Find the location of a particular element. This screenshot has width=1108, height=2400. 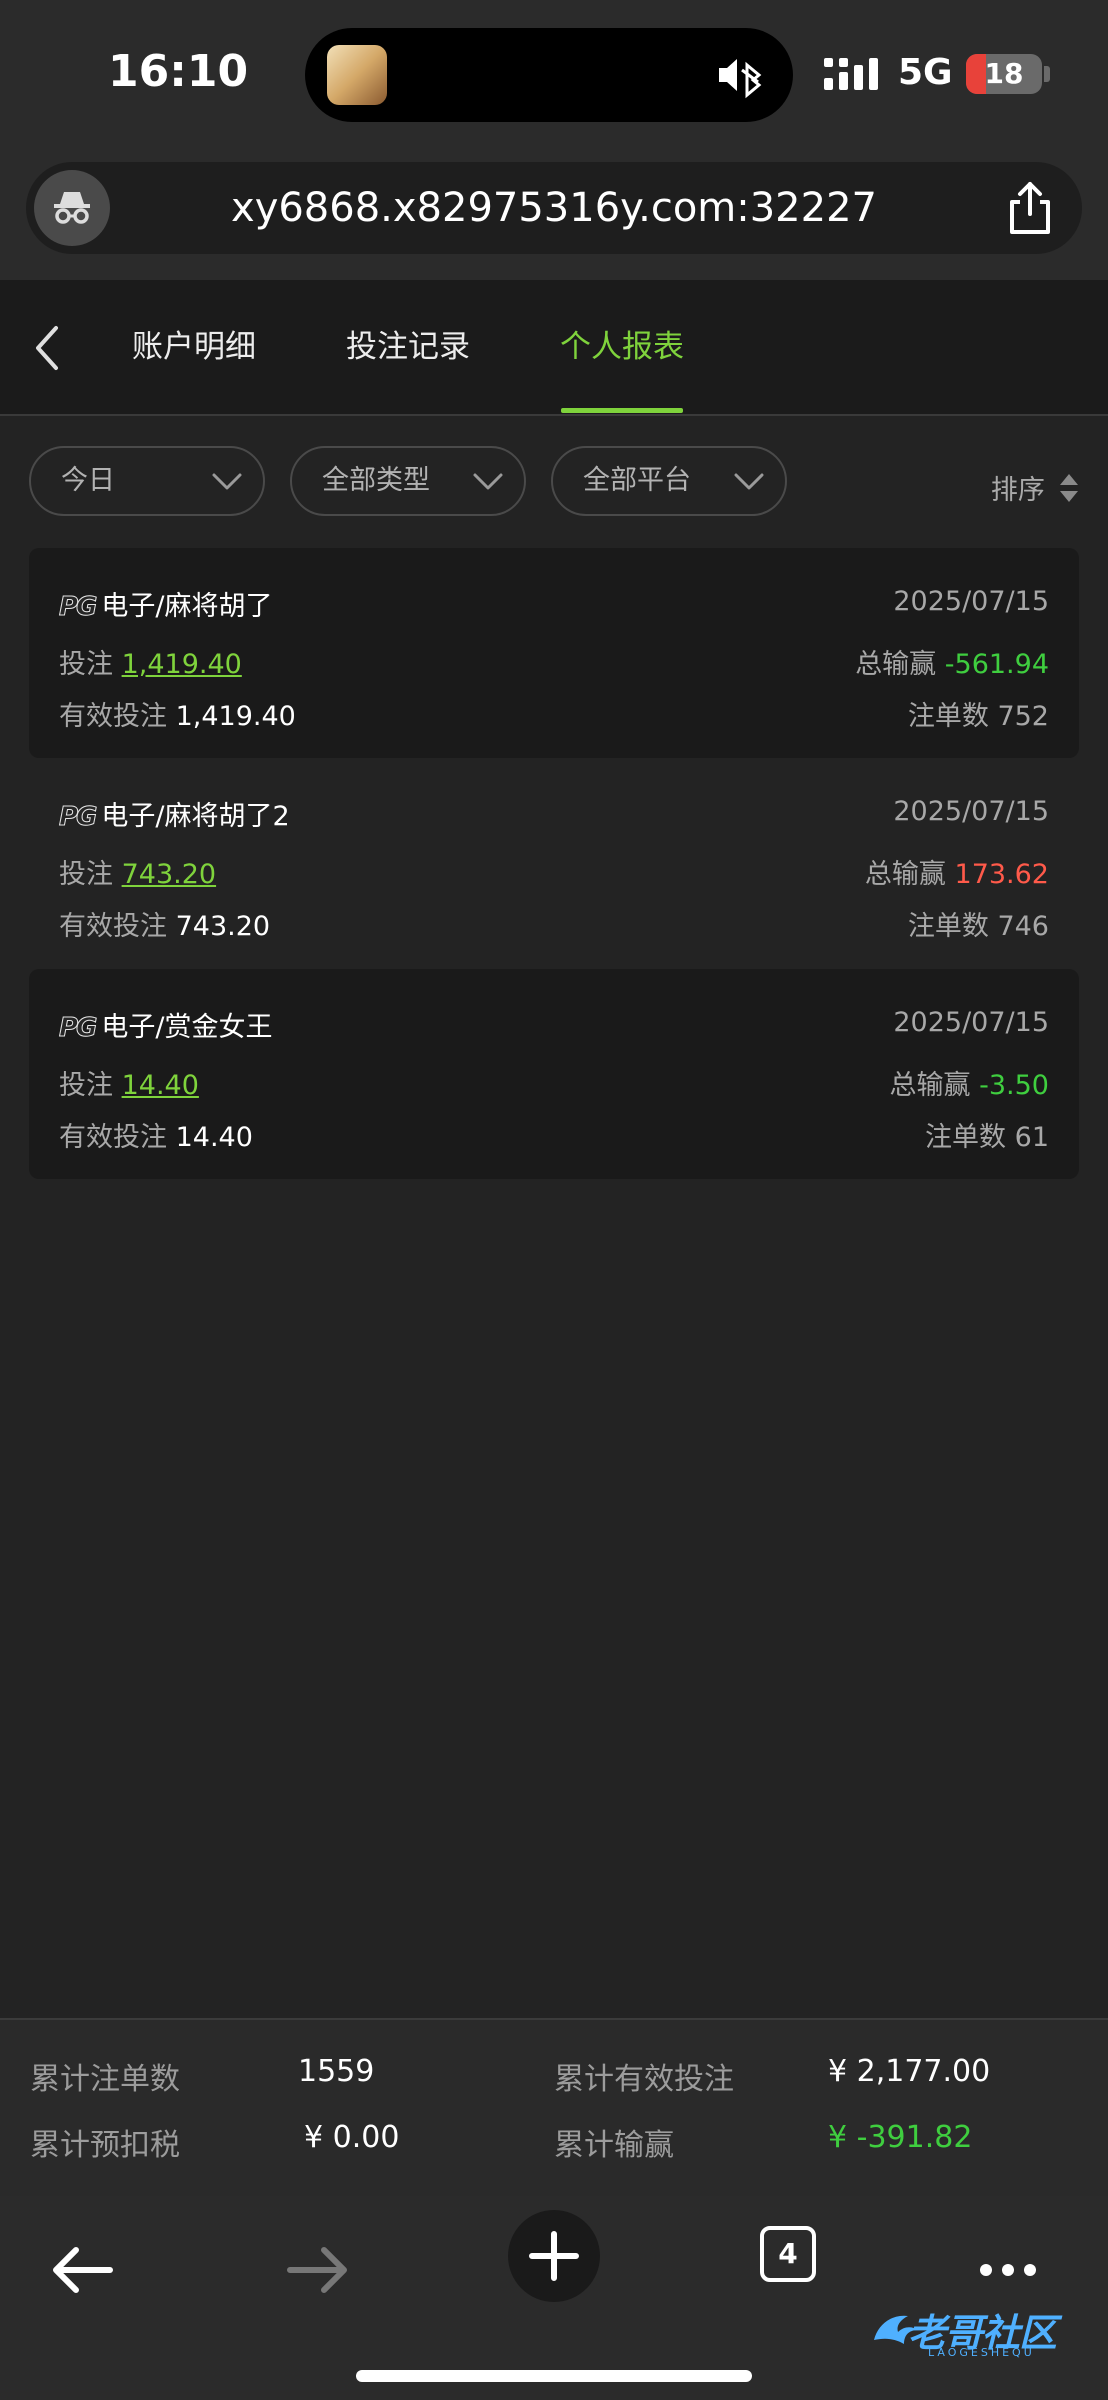

forward-arrow-icon is located at coordinates (318, 2262).